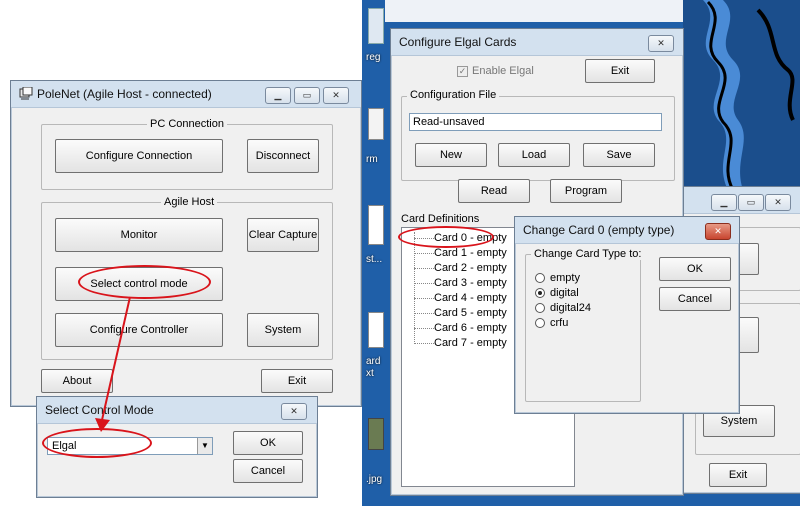 This screenshot has width=800, height=506. I want to click on annotation-arrow, so click(113, 364).